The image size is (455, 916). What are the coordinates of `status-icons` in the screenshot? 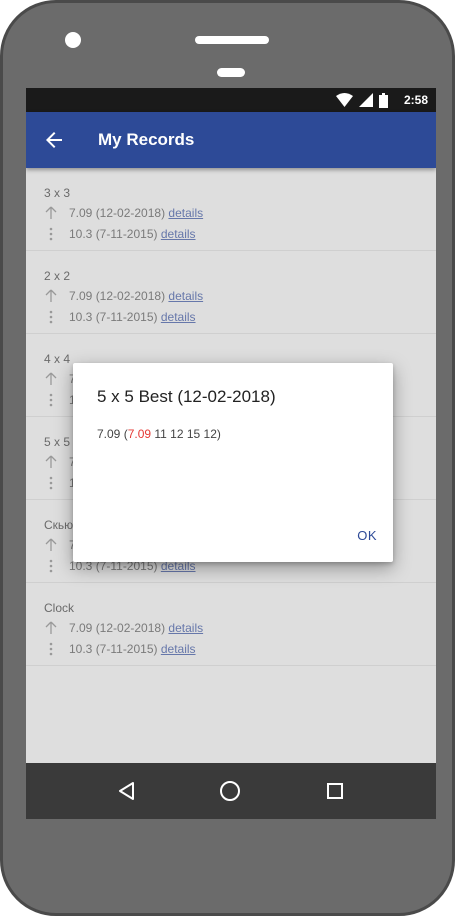 It's located at (362, 100).